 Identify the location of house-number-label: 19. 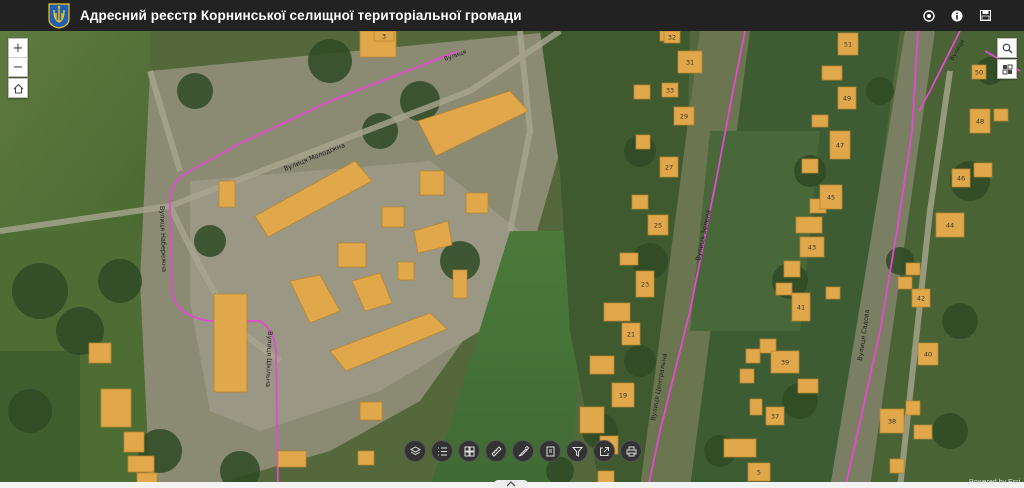
(623, 396).